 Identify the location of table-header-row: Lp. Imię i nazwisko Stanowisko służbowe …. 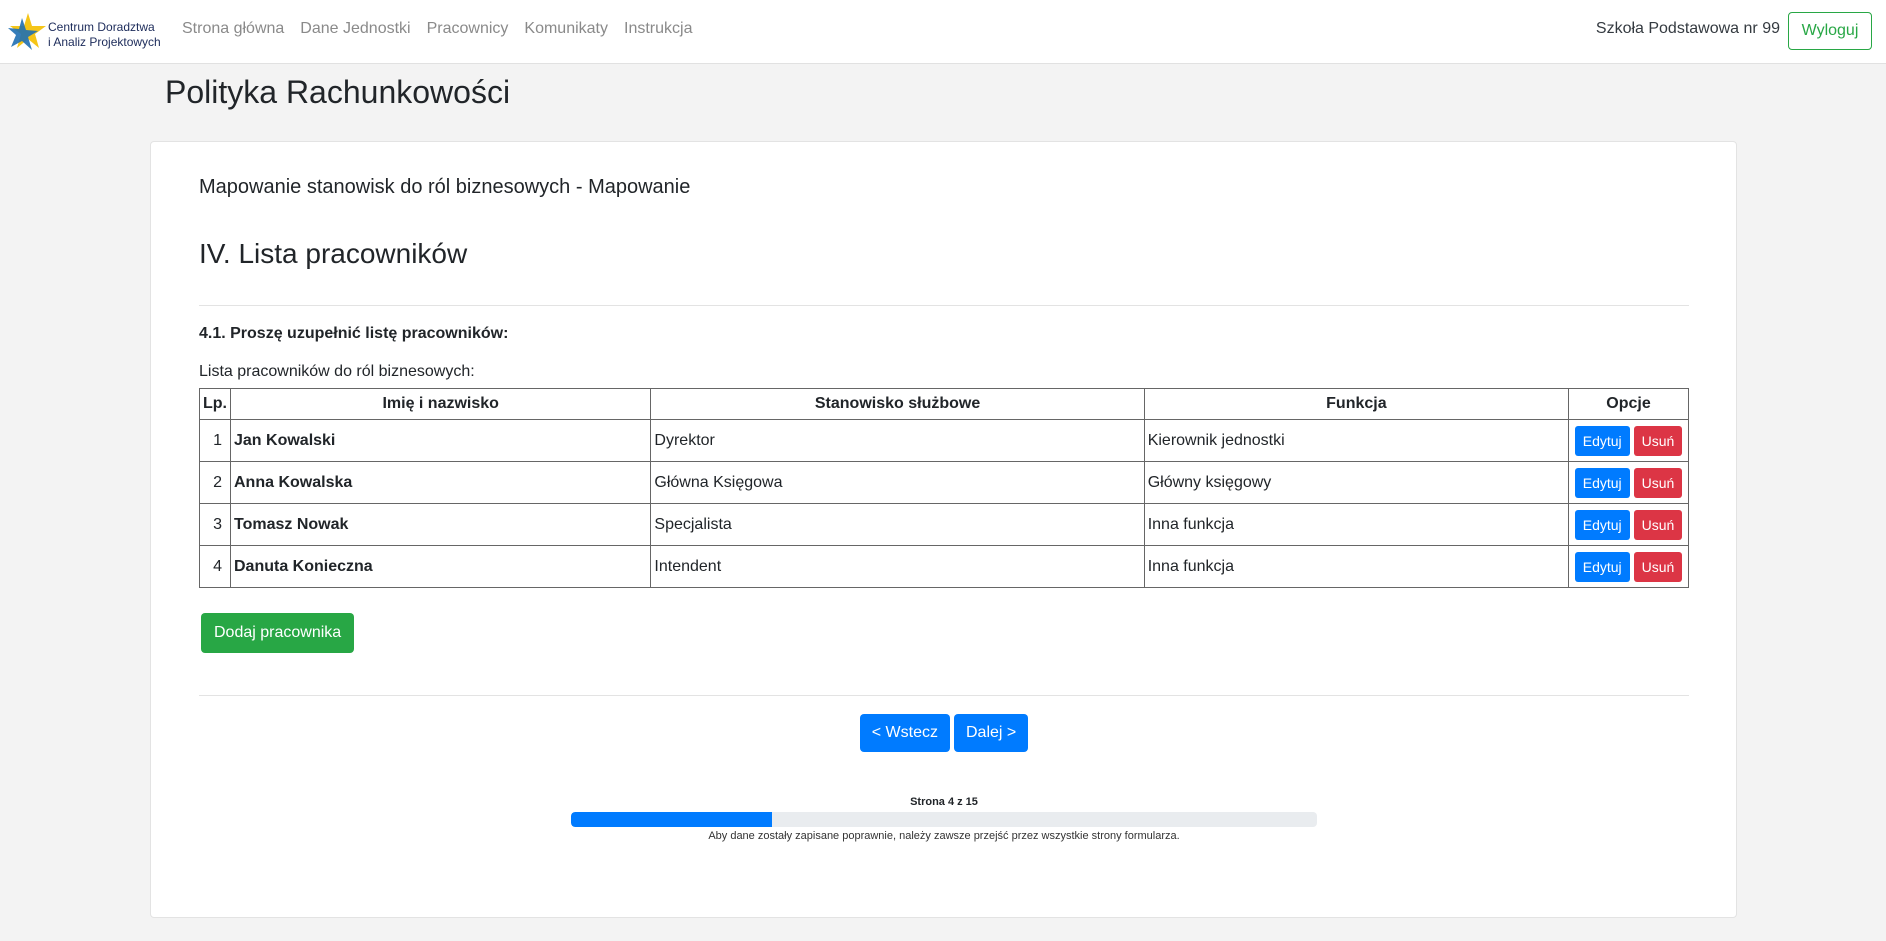
(944, 404).